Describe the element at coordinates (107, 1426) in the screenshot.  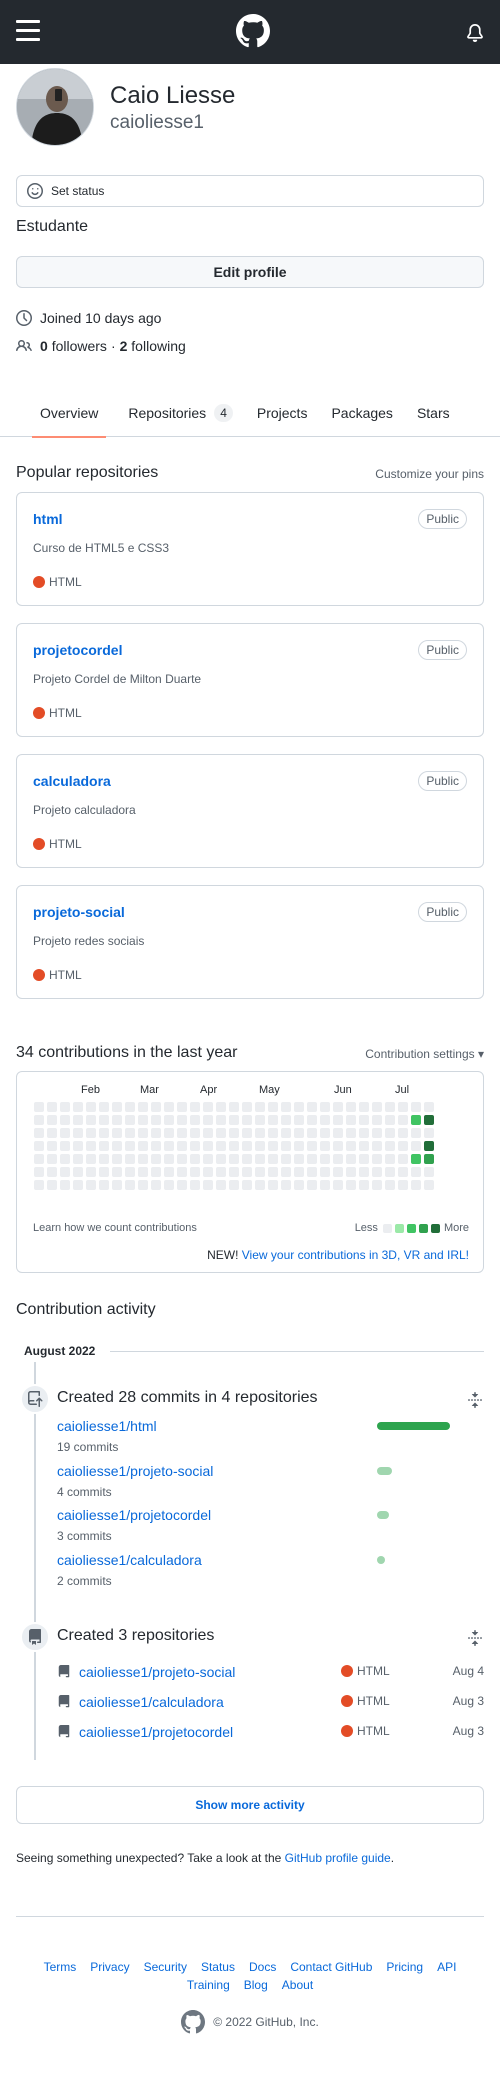
I see `commit-repo-link: caioliesse1/html` at that location.